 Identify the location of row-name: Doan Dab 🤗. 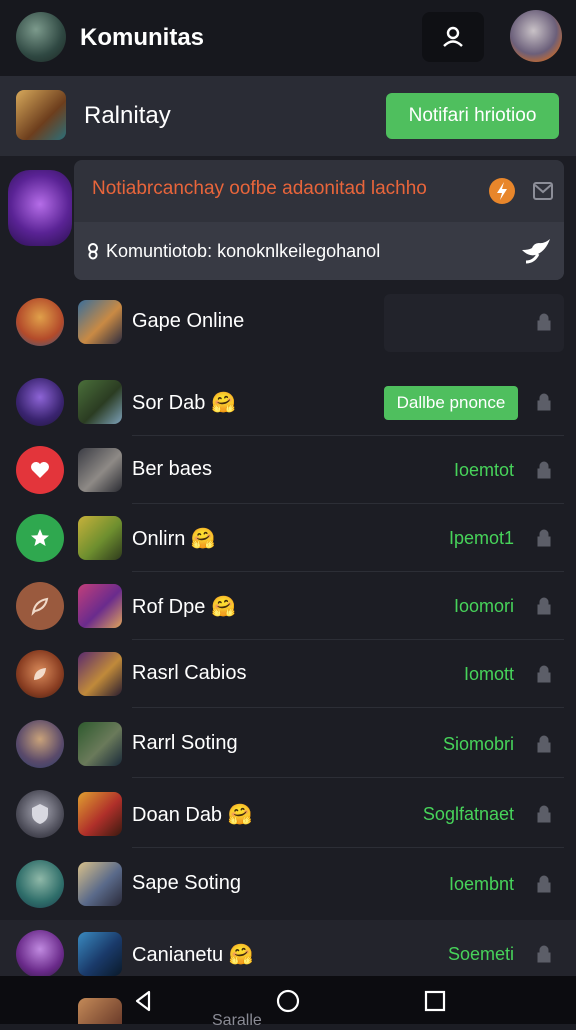
(192, 815).